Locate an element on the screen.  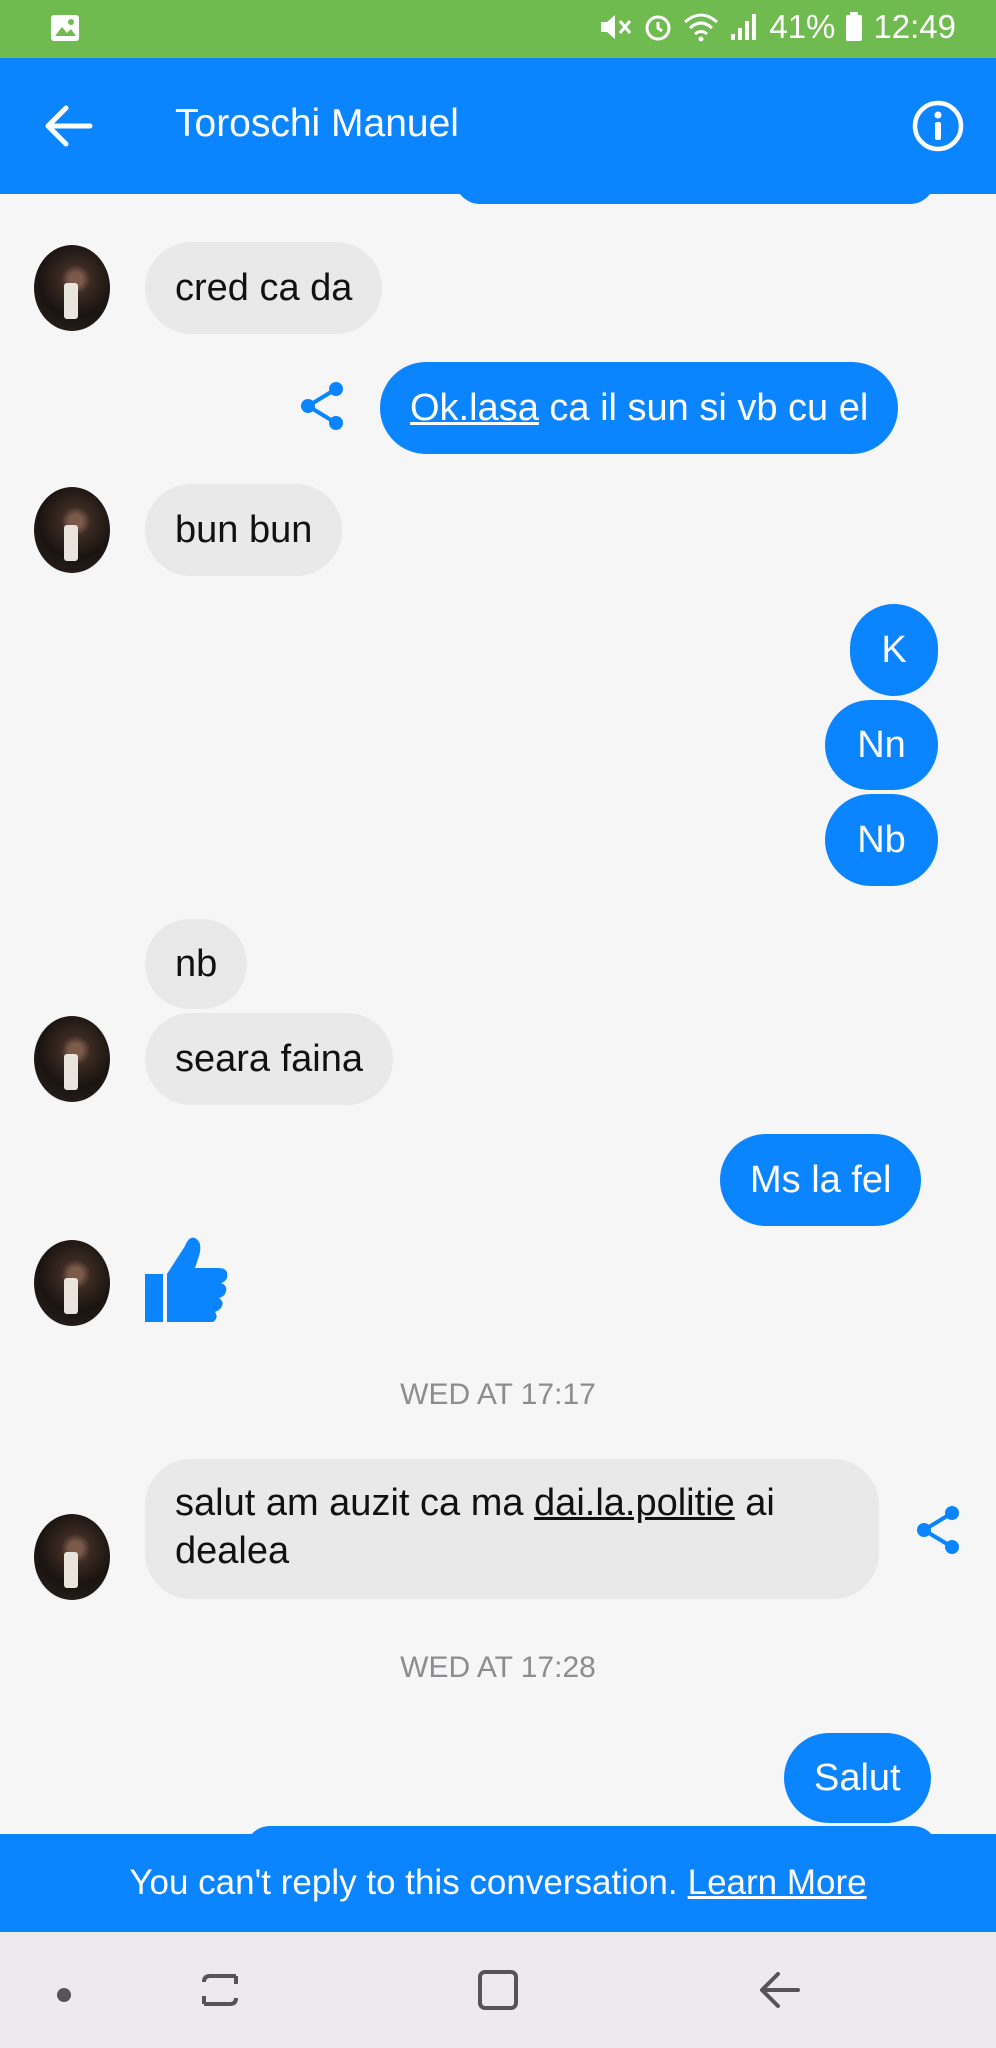
contact-name: Toroschi Manuel is located at coordinates (317, 124).